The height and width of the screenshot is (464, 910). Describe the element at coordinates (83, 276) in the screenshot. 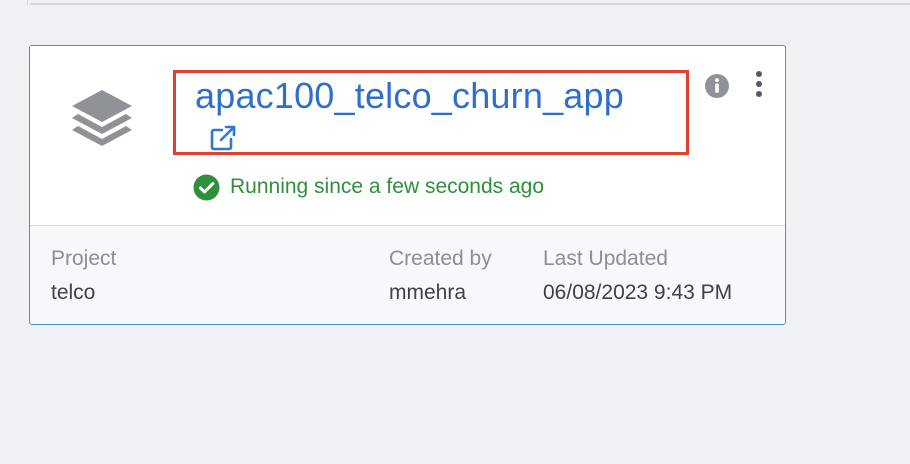

I see `project-meta: Project telco` at that location.